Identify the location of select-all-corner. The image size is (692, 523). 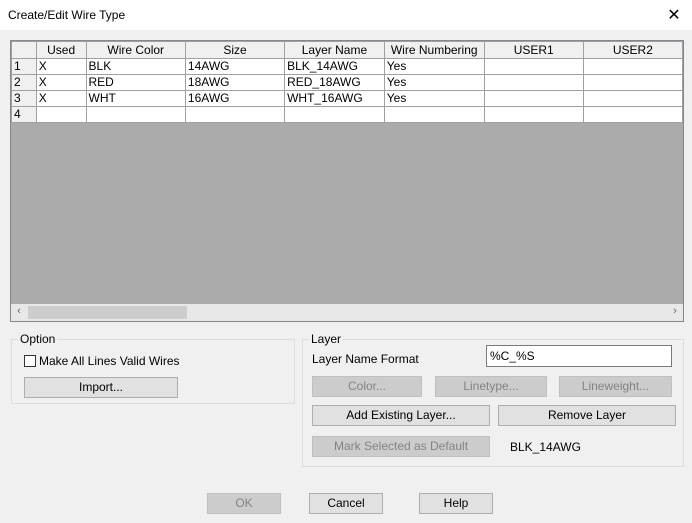
(24, 50).